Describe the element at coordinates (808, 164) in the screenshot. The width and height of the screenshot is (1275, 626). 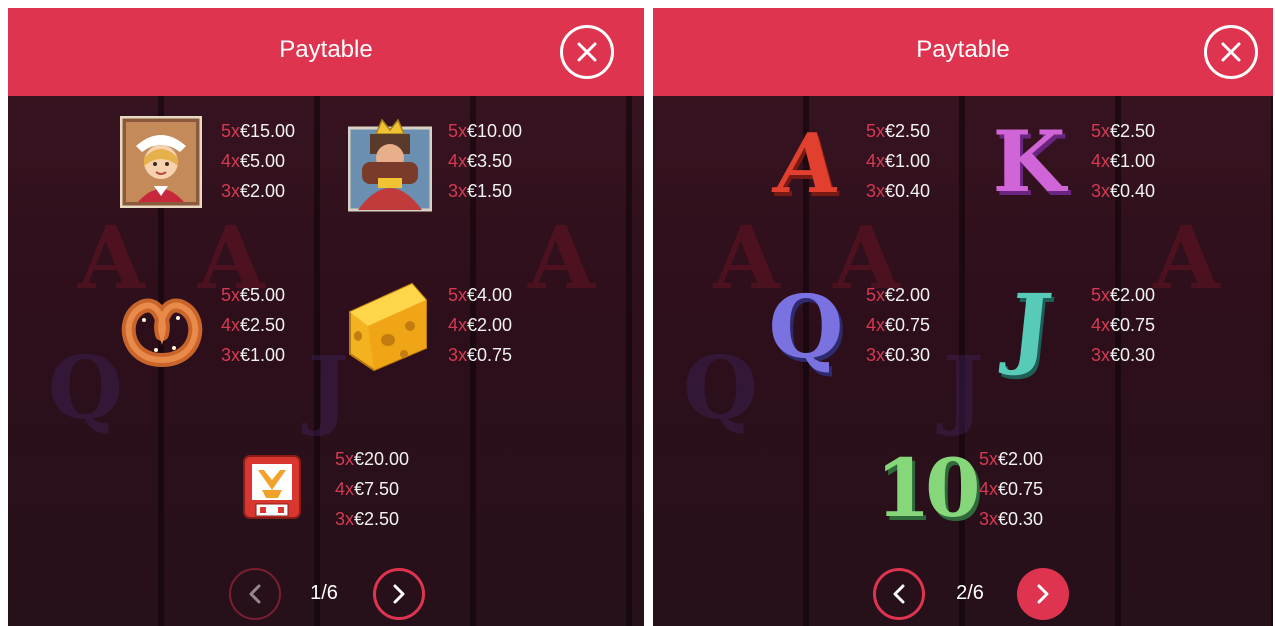
I see `letter-a-icon: A` at that location.